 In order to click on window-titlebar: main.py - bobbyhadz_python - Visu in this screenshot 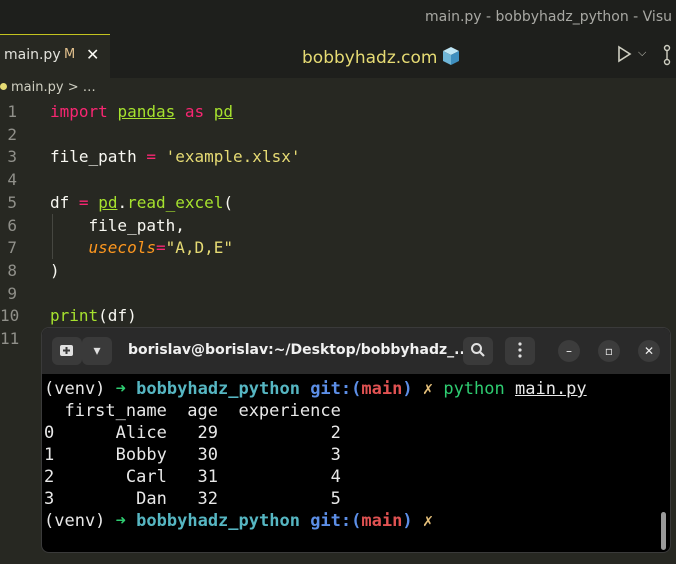, I will do `click(338, 17)`.